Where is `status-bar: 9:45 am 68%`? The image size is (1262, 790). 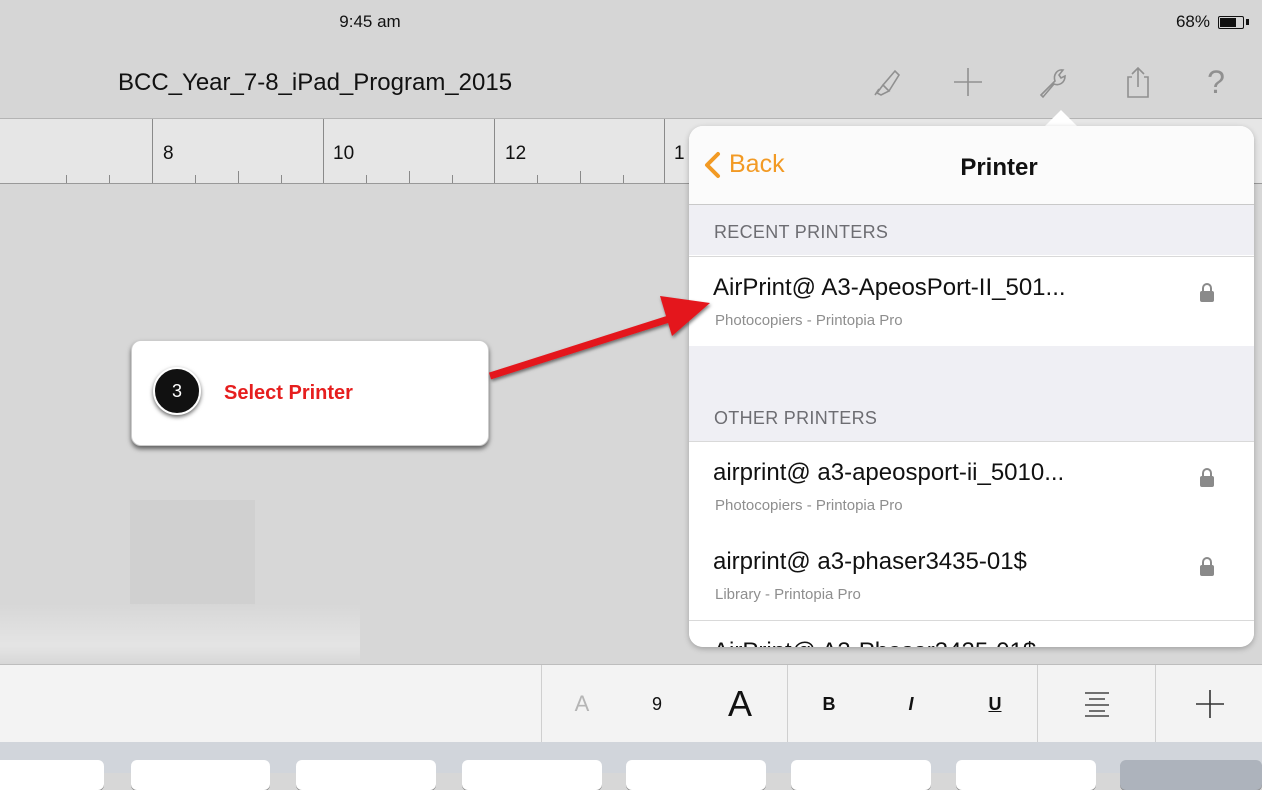 status-bar: 9:45 am 68% is located at coordinates (631, 23).